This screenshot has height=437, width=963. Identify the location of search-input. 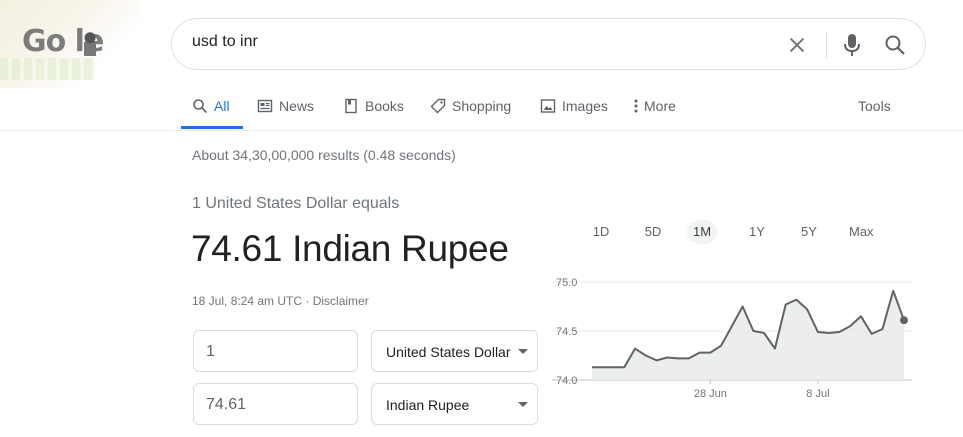
(472, 42).